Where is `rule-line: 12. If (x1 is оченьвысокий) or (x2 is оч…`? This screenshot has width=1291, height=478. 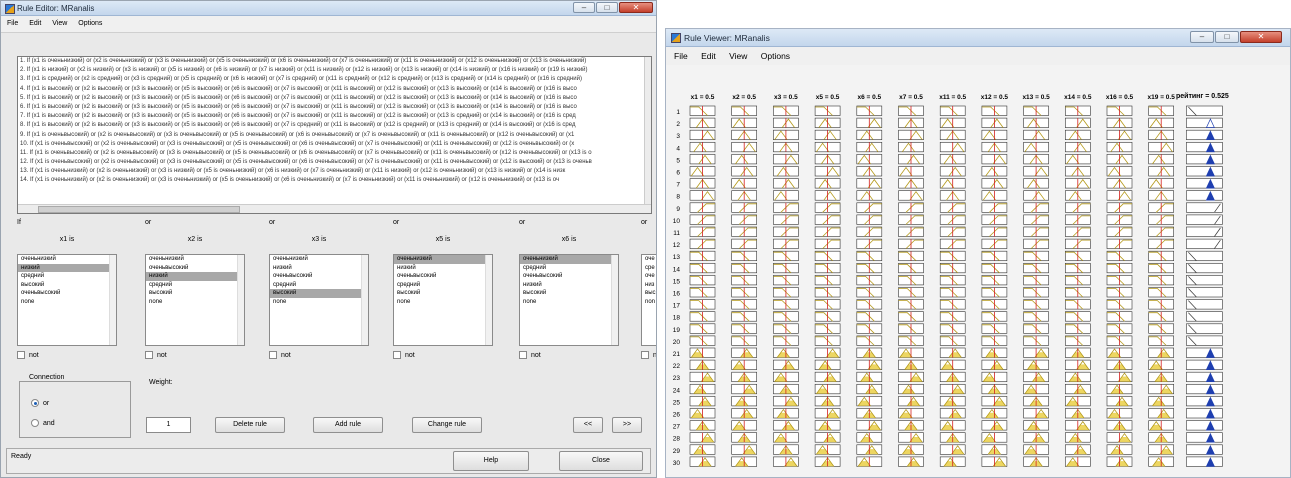
rule-line: 12. If (x1 is оченьвысокий) or (x2 is оч… is located at coordinates (334, 162).